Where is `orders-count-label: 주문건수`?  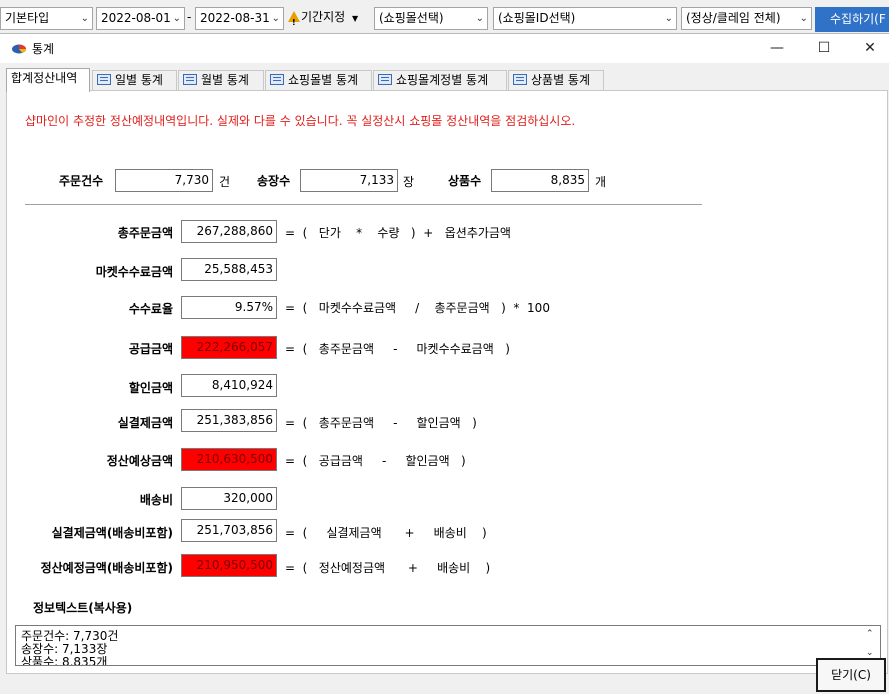 orders-count-label: 주문건수 is located at coordinates (81, 181).